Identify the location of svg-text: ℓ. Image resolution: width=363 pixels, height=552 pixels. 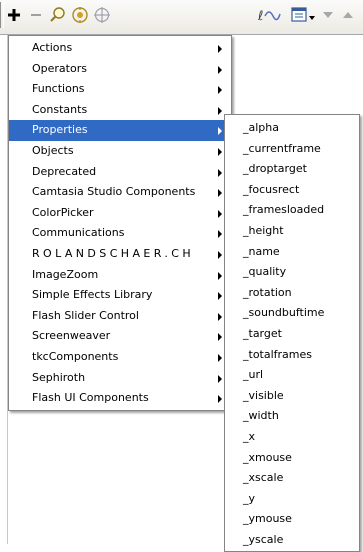
(260, 16).